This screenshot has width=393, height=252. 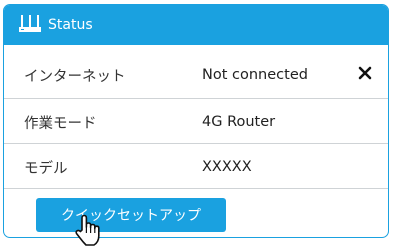 What do you see at coordinates (255, 75) in the screenshot?
I see `row-value-internet: Not connected` at bounding box center [255, 75].